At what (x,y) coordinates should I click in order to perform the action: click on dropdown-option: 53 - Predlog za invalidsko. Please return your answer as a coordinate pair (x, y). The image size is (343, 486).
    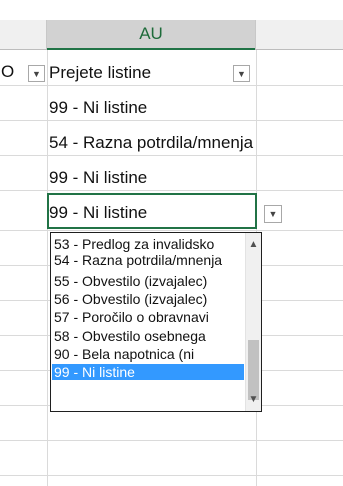
    Looking at the image, I should click on (148, 244).